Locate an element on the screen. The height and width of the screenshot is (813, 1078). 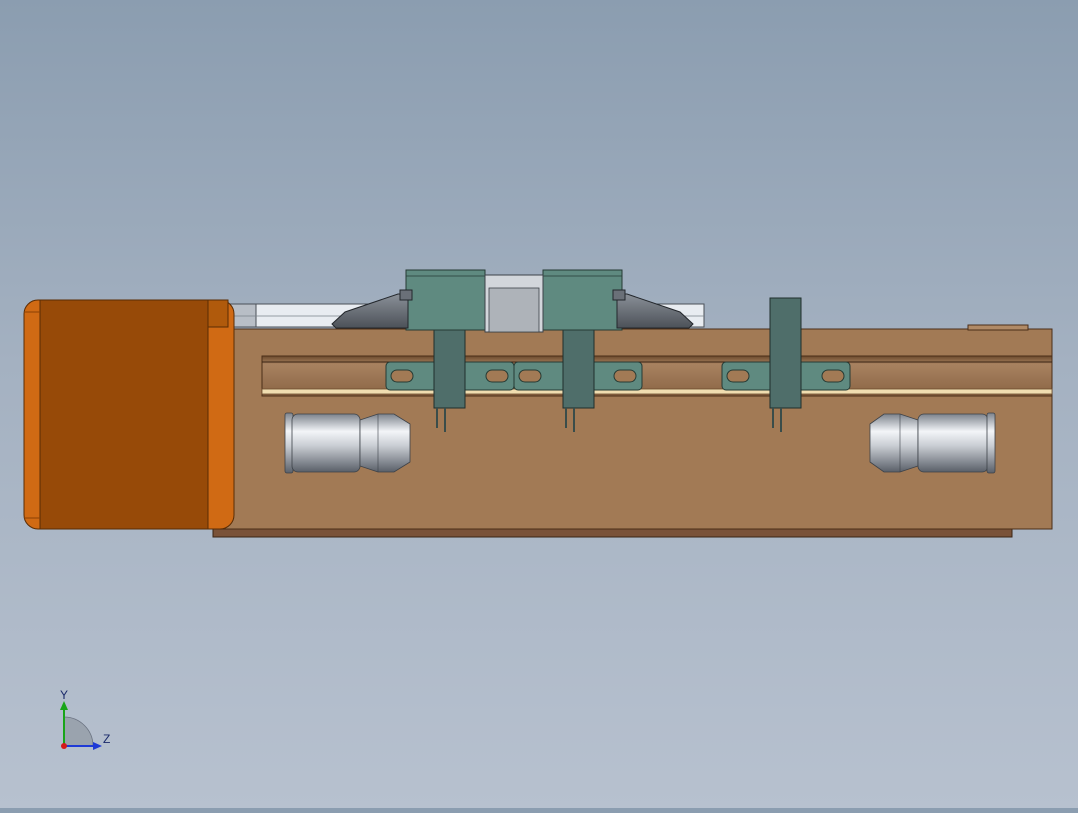
coordinate-triad is located at coordinates (81, 725).